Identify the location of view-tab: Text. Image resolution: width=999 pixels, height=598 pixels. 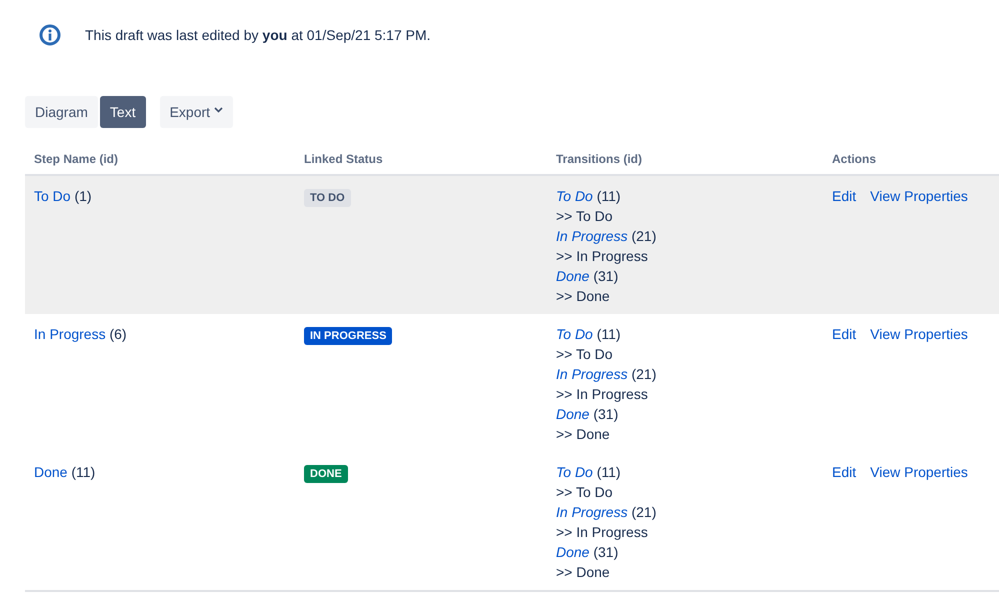
(123, 112).